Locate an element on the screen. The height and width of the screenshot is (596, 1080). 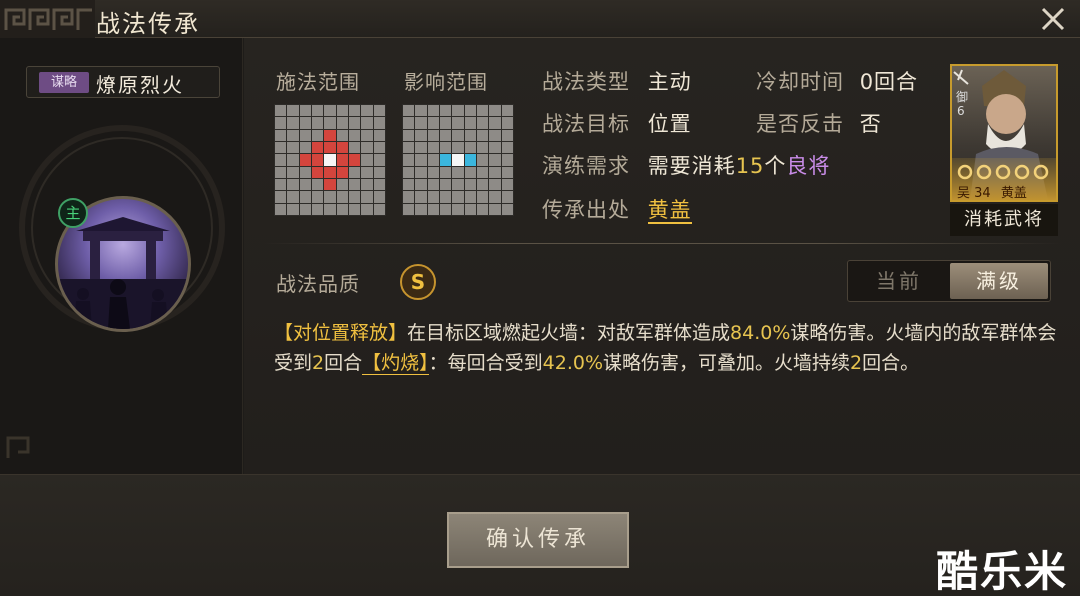
title-ornament-icon is located at coordinates (47, 19).